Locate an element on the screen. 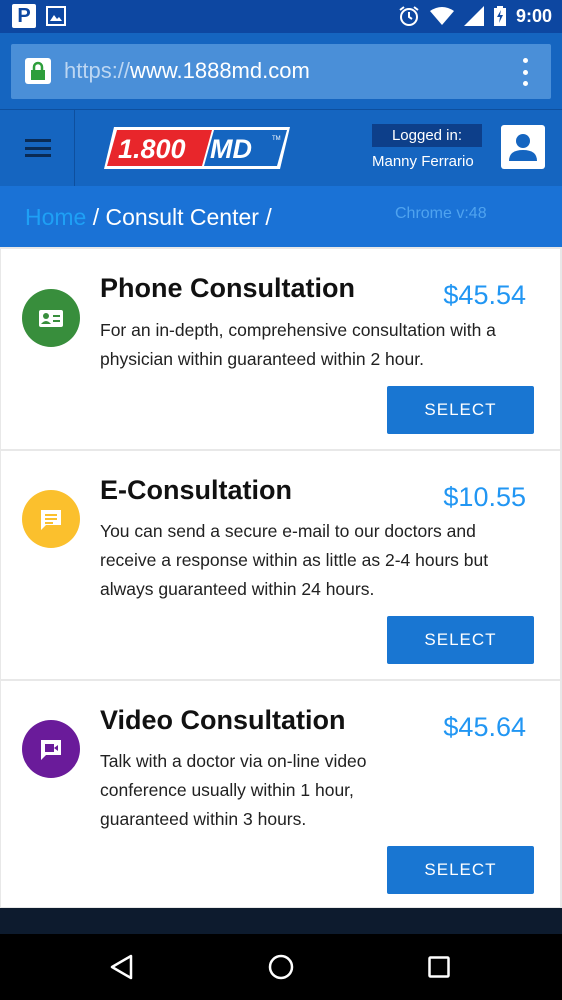 This screenshot has height=1000, width=562. select-video-button: SELECT is located at coordinates (460, 870).